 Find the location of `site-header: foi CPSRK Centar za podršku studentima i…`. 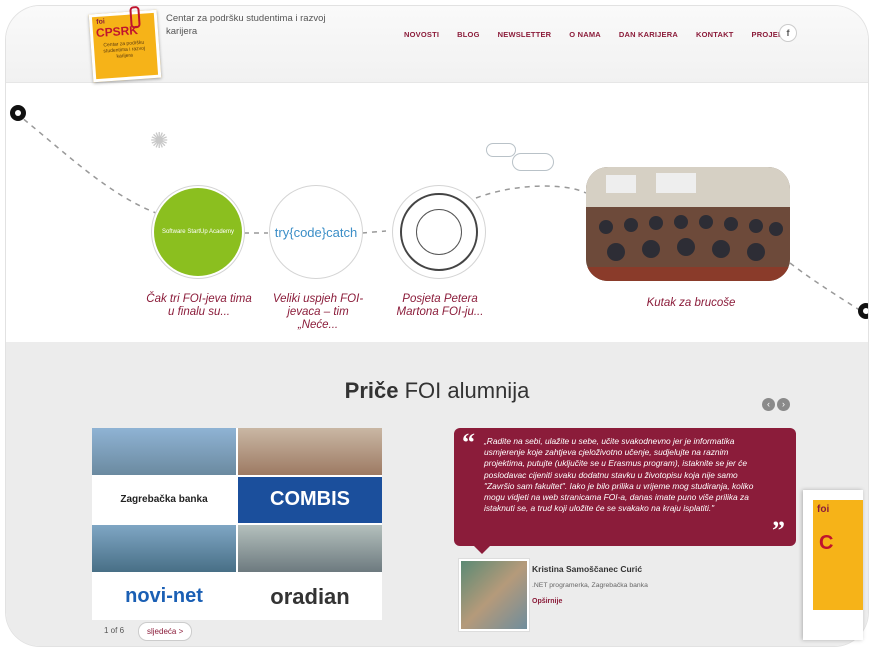

site-header: foi CPSRK Centar za podršku studentima i… is located at coordinates (437, 44).